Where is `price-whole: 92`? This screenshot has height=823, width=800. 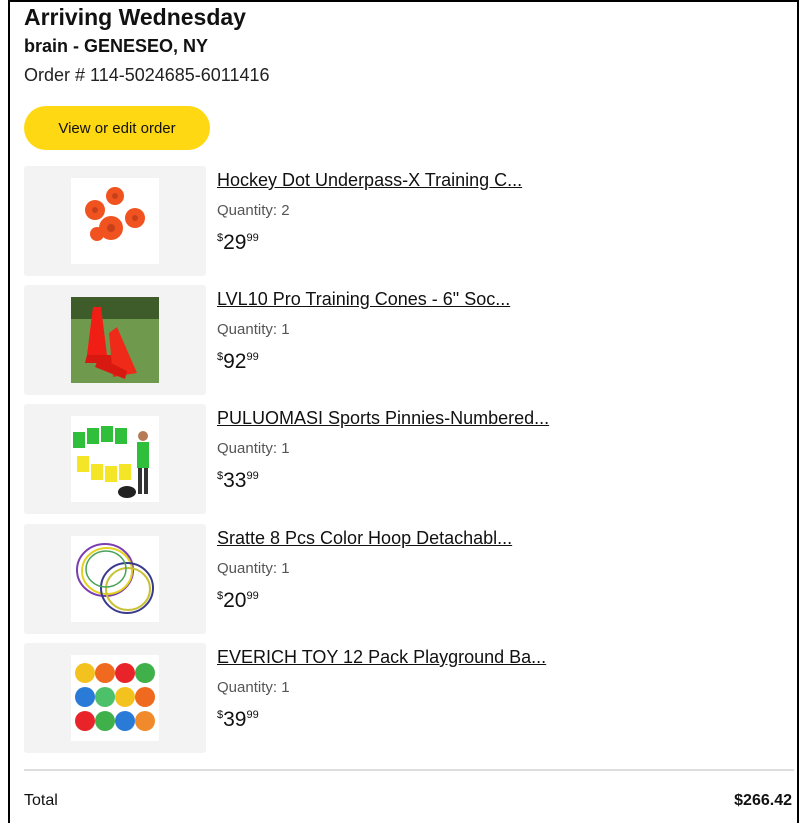
price-whole: 92 is located at coordinates (235, 361).